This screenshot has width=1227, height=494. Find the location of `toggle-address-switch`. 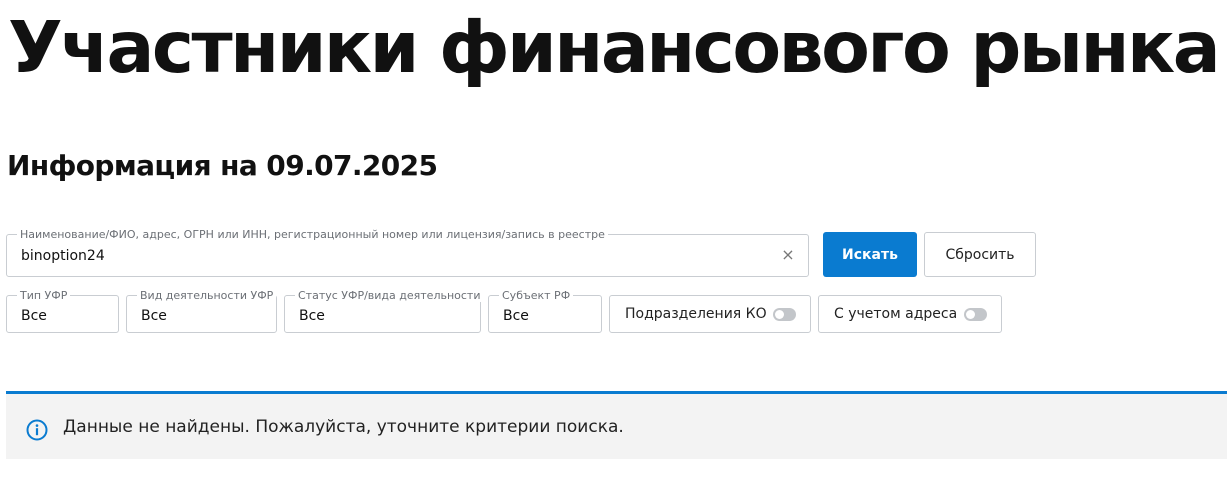

toggle-address-switch is located at coordinates (975, 314).